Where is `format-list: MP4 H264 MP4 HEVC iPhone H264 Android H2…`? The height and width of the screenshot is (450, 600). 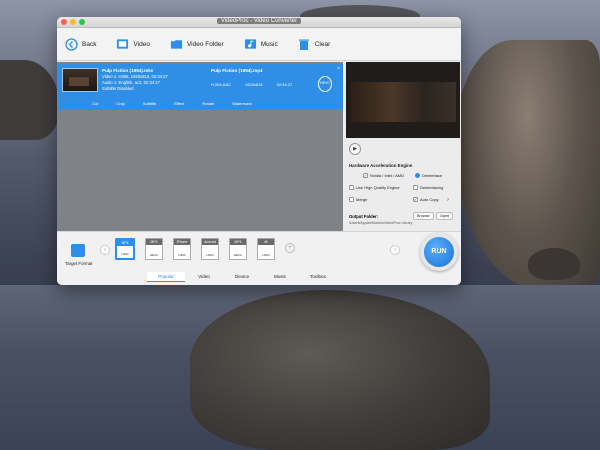 format-list: MP4 H264 MP4 HEVC iPhone H264 Android H2… is located at coordinates (205, 249).